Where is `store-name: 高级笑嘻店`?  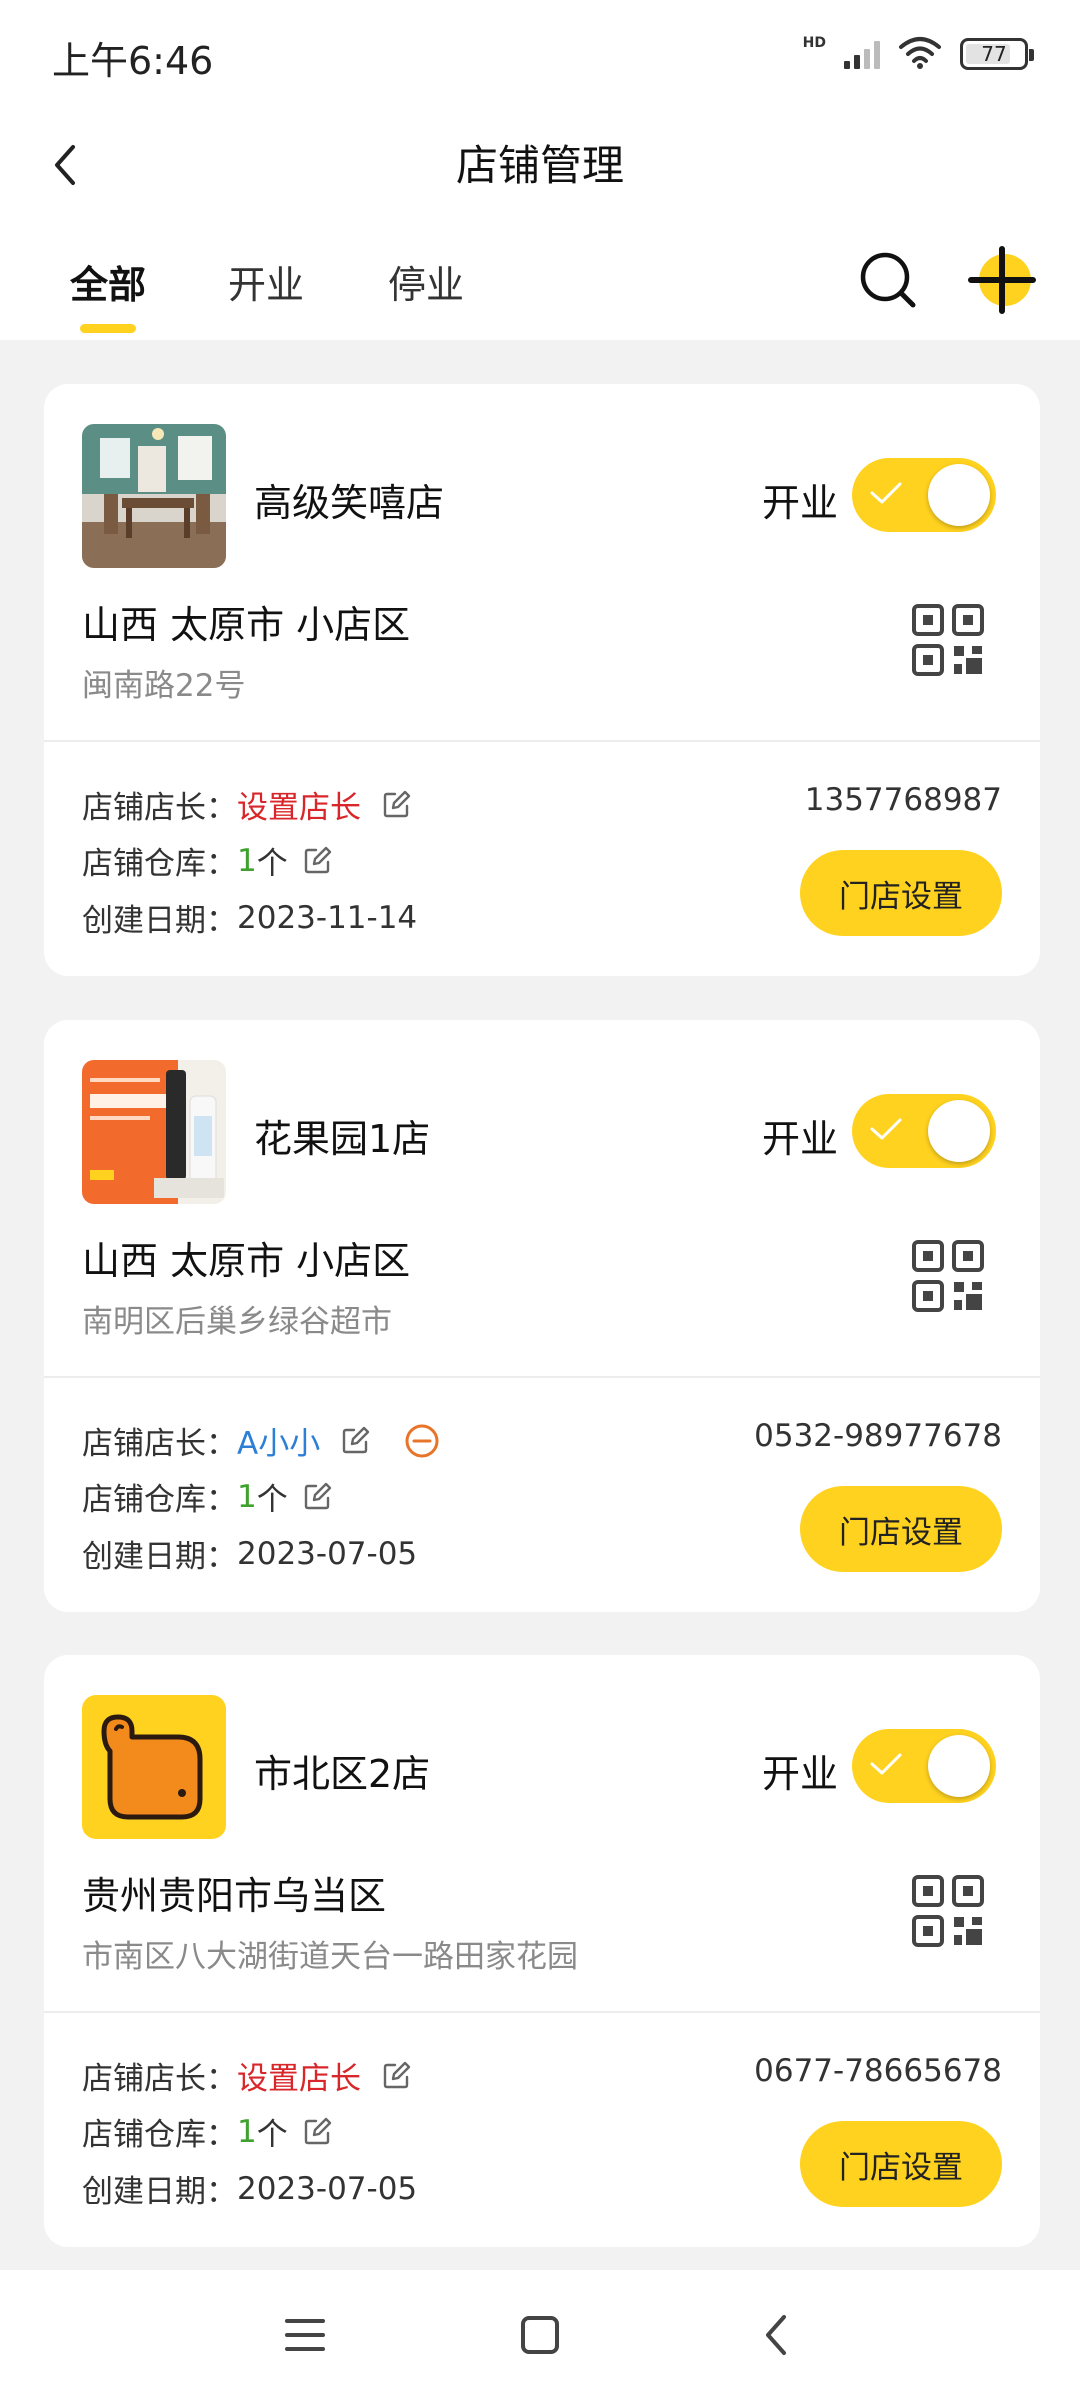
store-name: 高级笑嘻店 is located at coordinates (349, 503).